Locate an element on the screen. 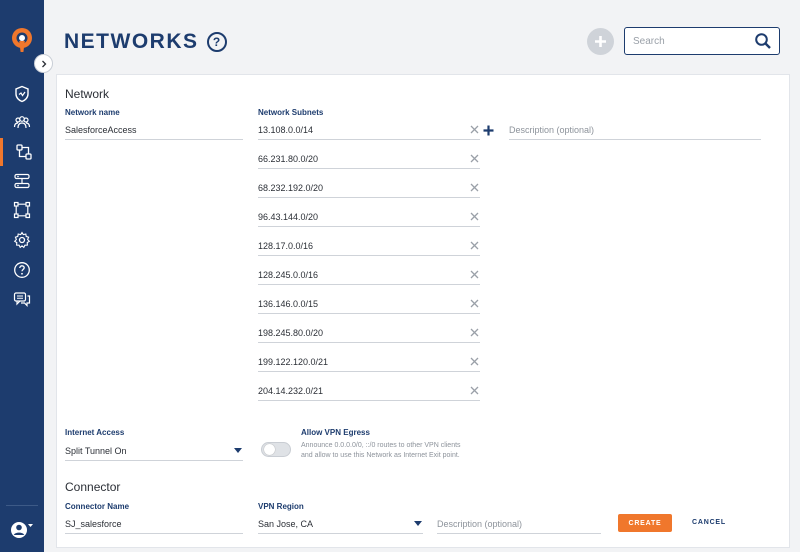 This screenshot has height=552, width=800. network-description-placeholder: Description (optional) is located at coordinates (552, 129).